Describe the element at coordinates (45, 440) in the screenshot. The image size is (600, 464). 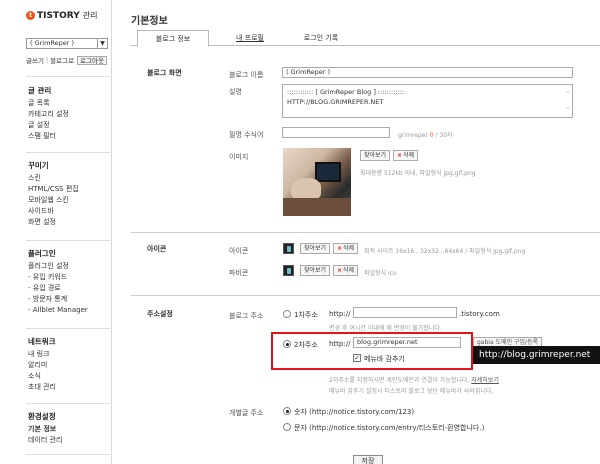
I see `sidebar-item-data-management: 데이터 관리` at that location.